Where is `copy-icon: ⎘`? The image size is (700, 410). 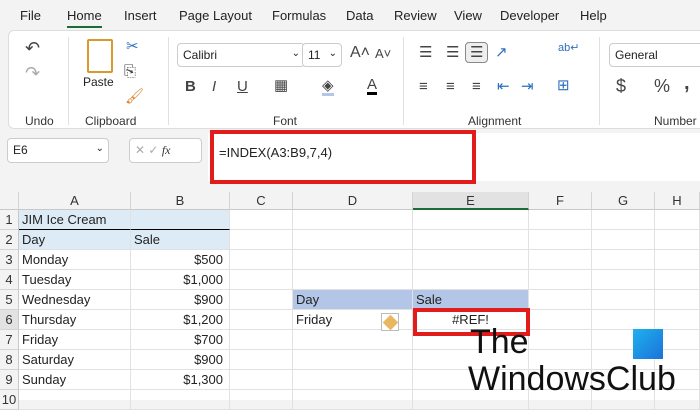
copy-icon: ⎘ is located at coordinates (130, 71).